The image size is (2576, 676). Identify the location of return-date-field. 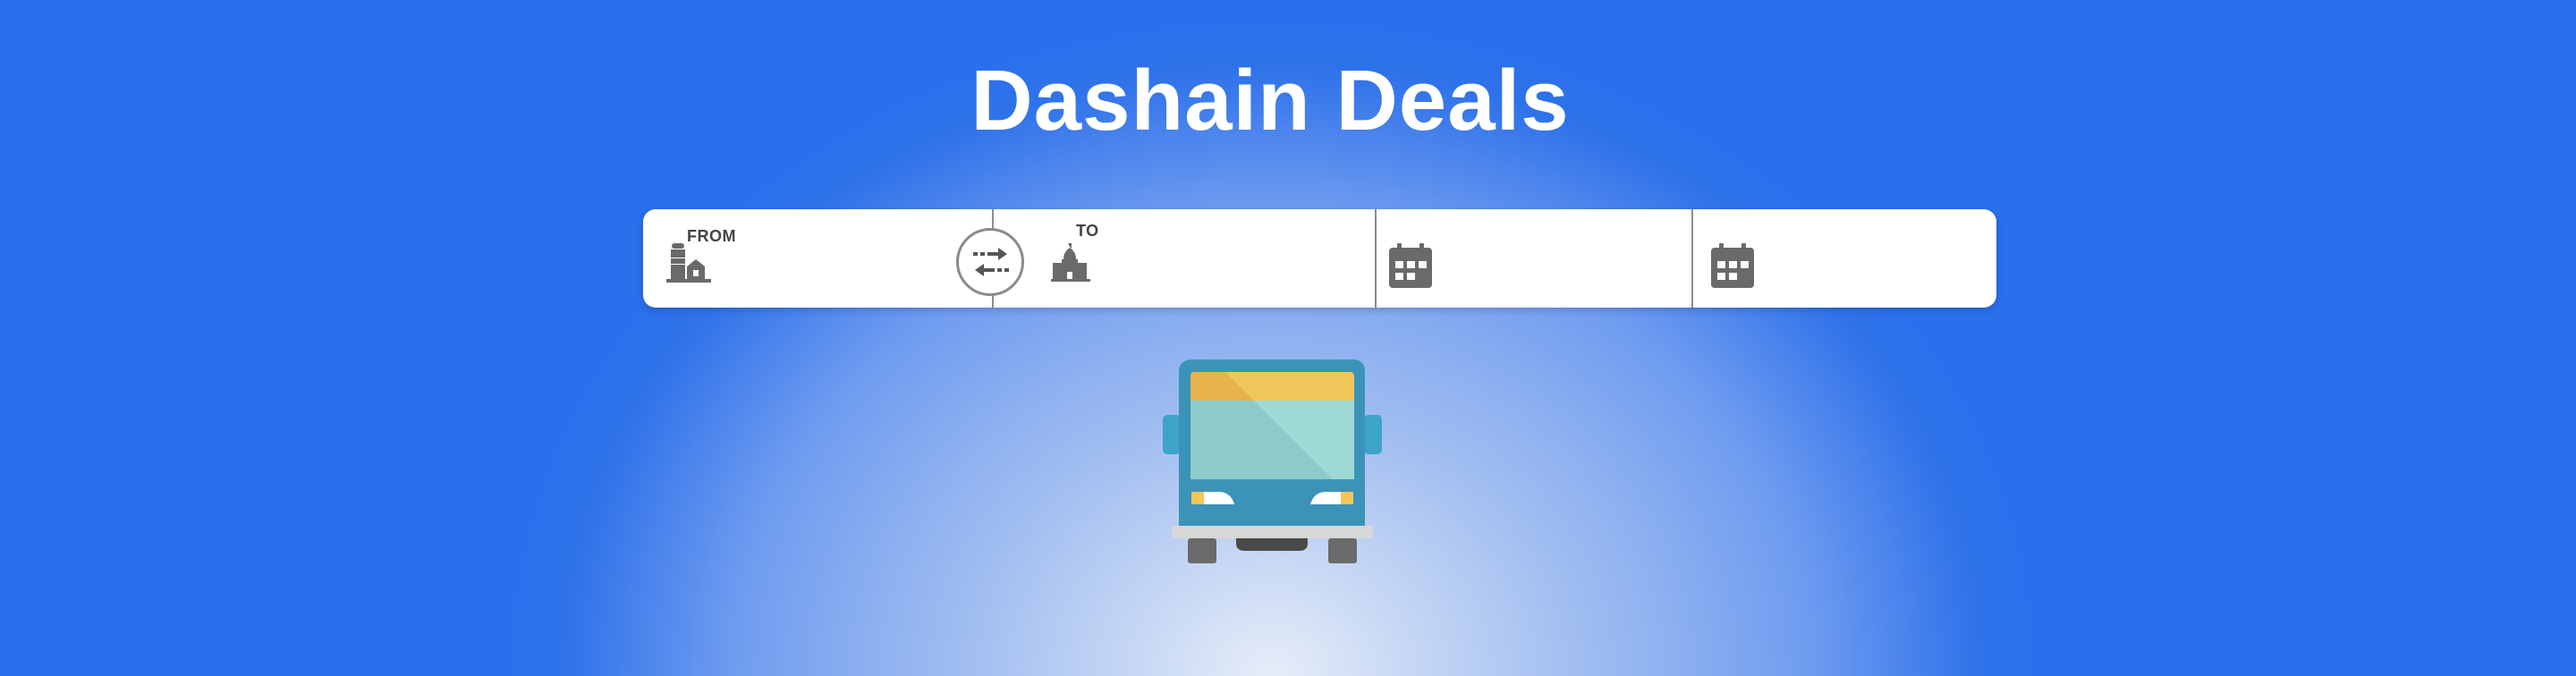
(1844, 258).